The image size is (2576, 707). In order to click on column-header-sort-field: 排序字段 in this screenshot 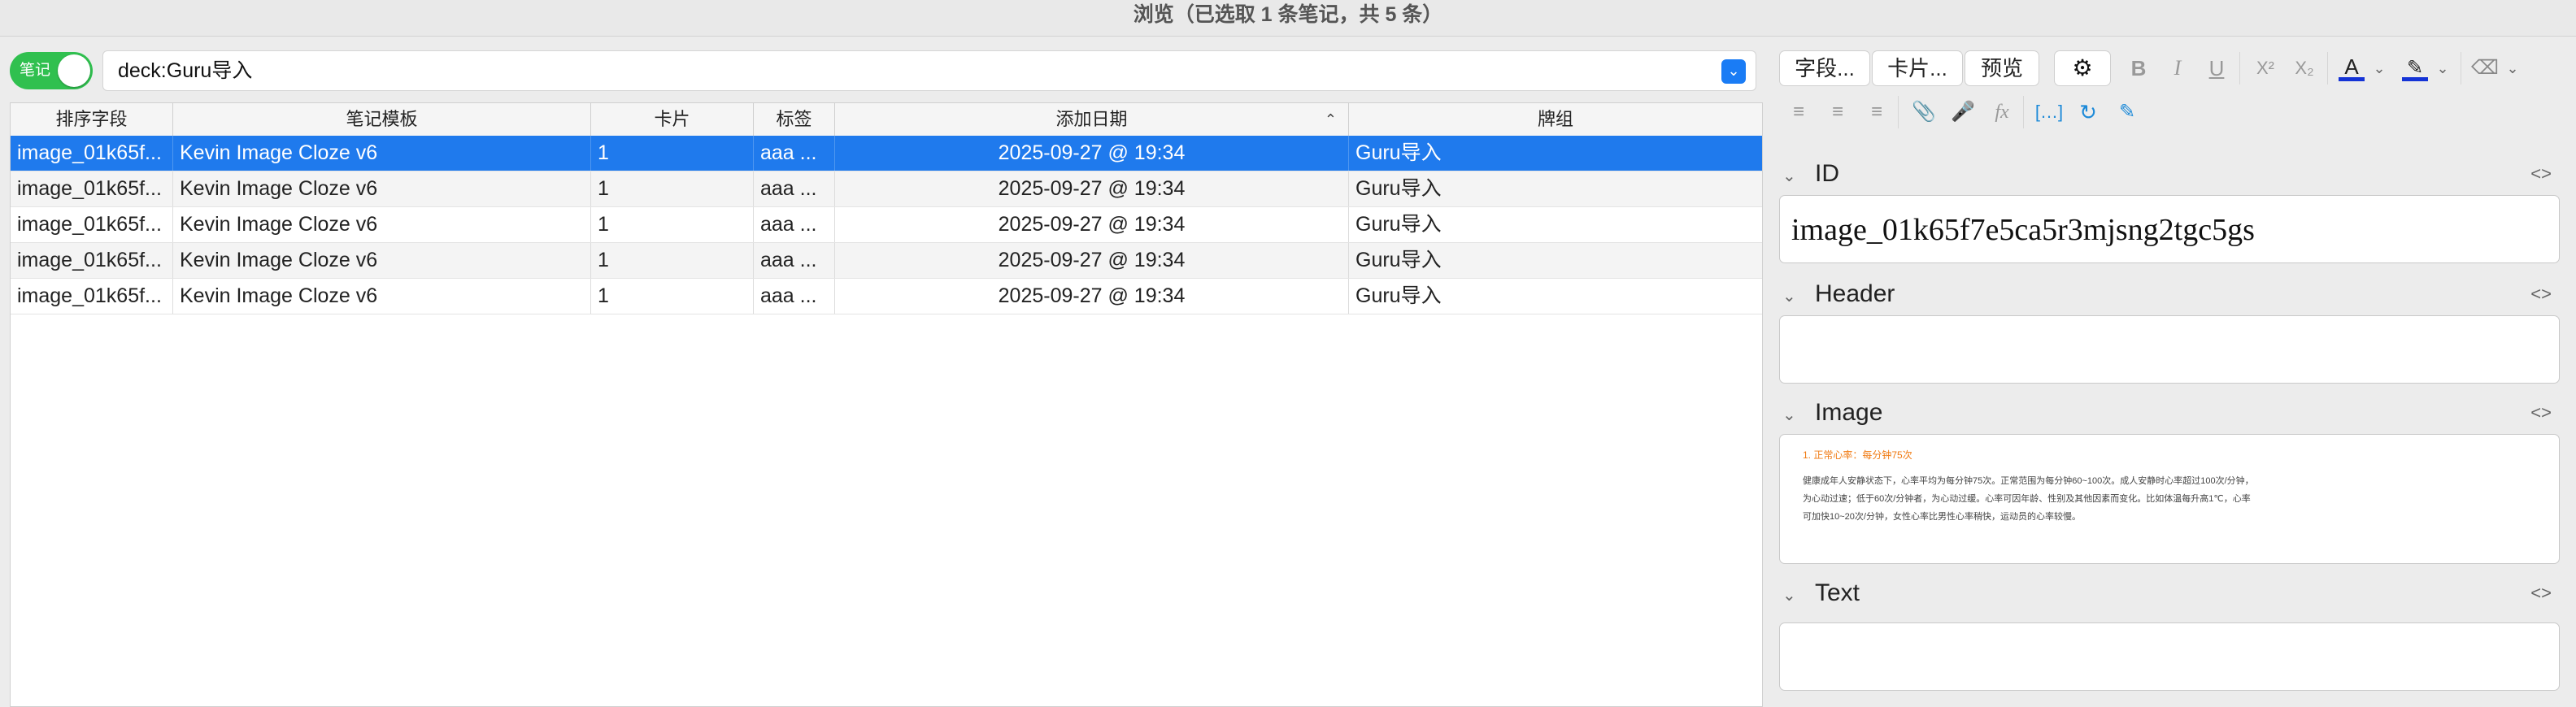, I will do `click(92, 120)`.